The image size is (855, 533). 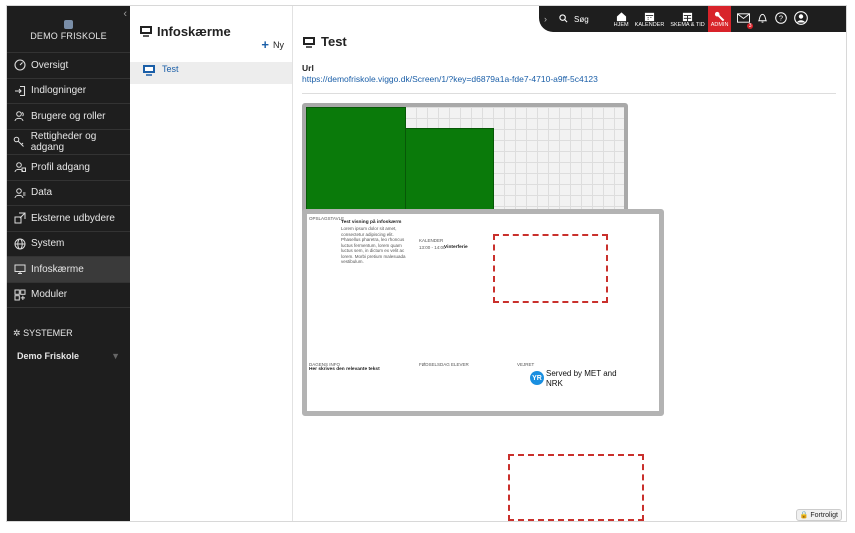 I want to click on help-icon: ?, so click(x=781, y=19).